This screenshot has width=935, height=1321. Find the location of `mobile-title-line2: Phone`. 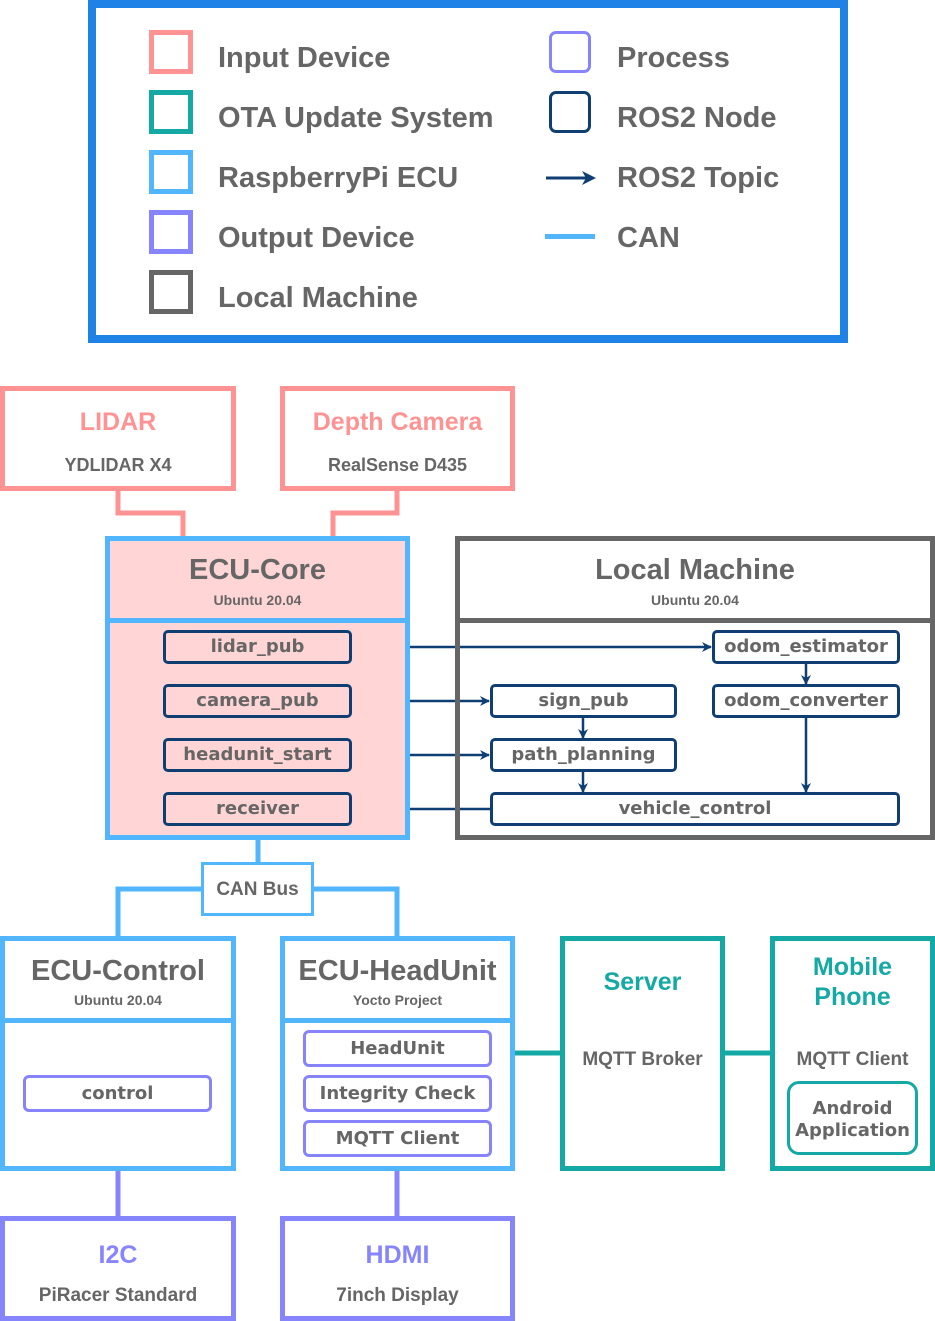

mobile-title-line2: Phone is located at coordinates (852, 997).